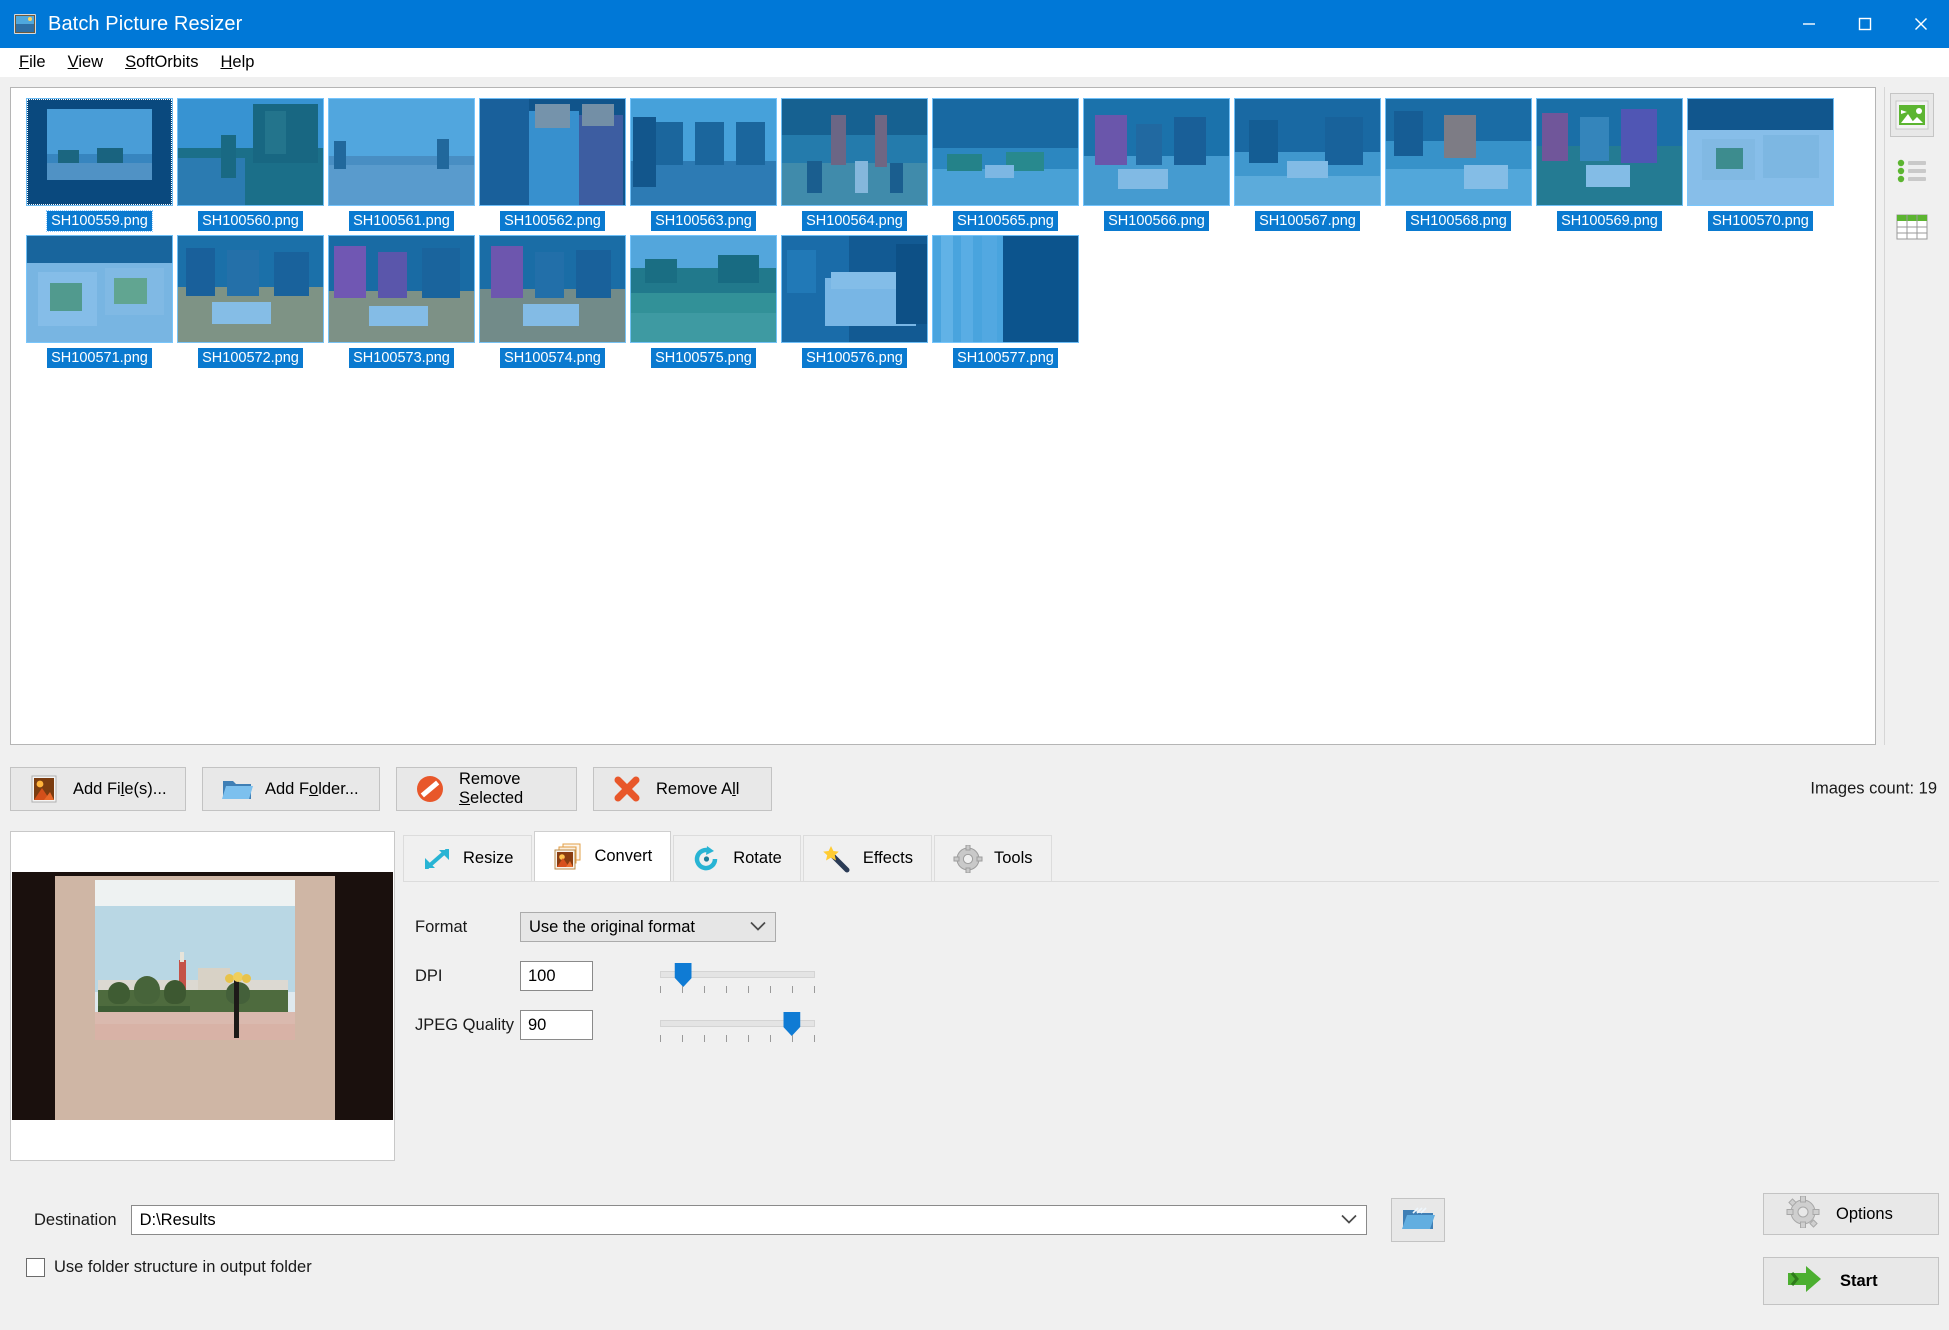 This screenshot has height=1330, width=1949. What do you see at coordinates (737, 989) in the screenshot?
I see `dpi-slider-ticks` at bounding box center [737, 989].